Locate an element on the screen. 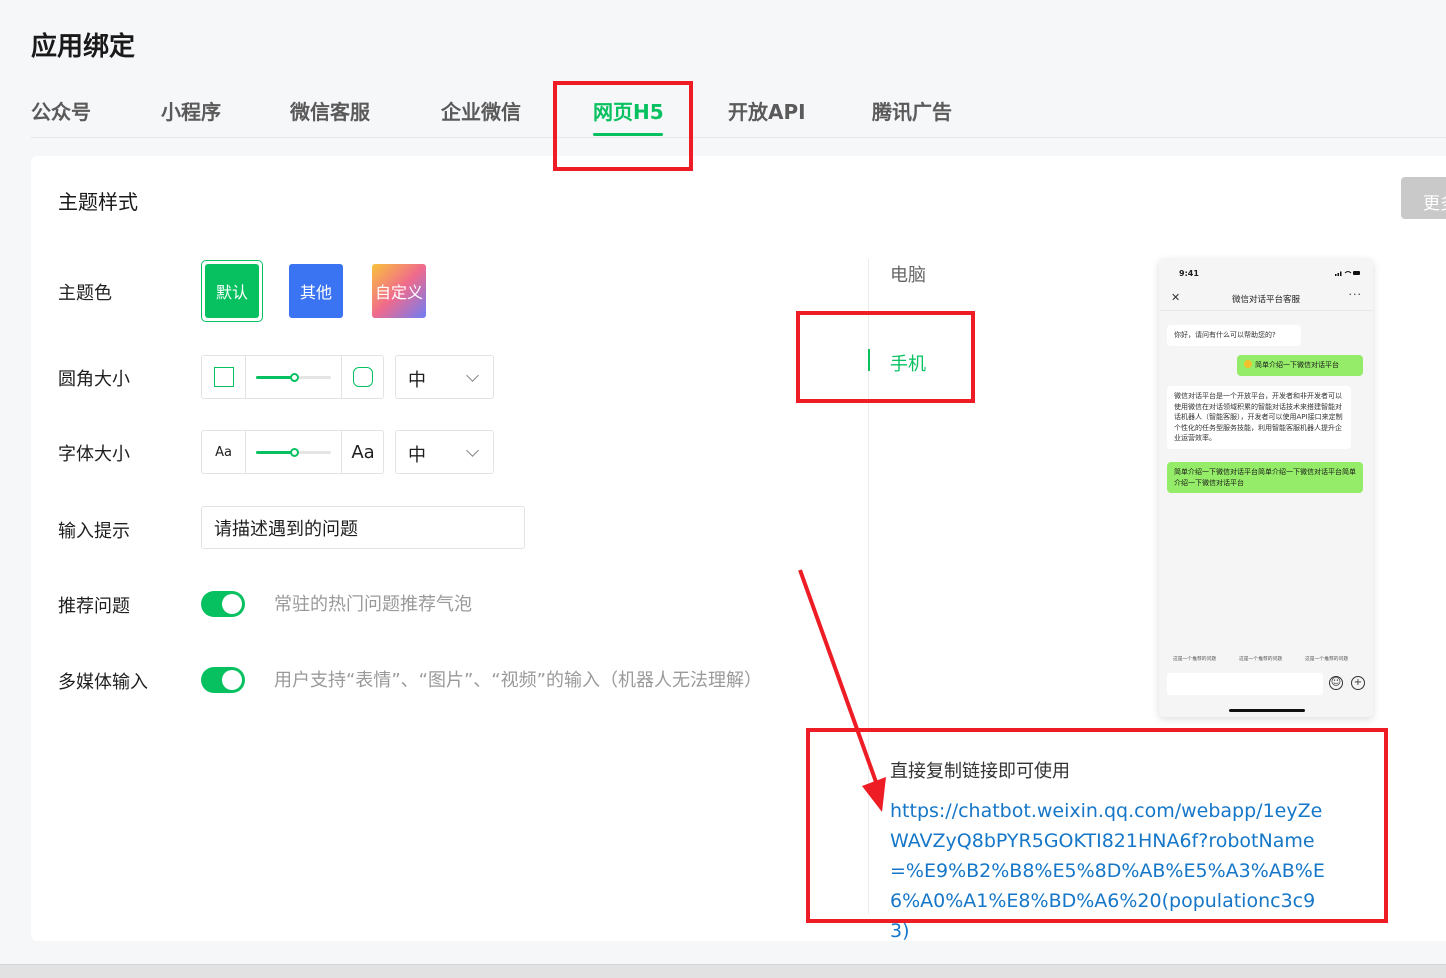 The image size is (1446, 978). page-title: 应用绑定 is located at coordinates (83, 47).